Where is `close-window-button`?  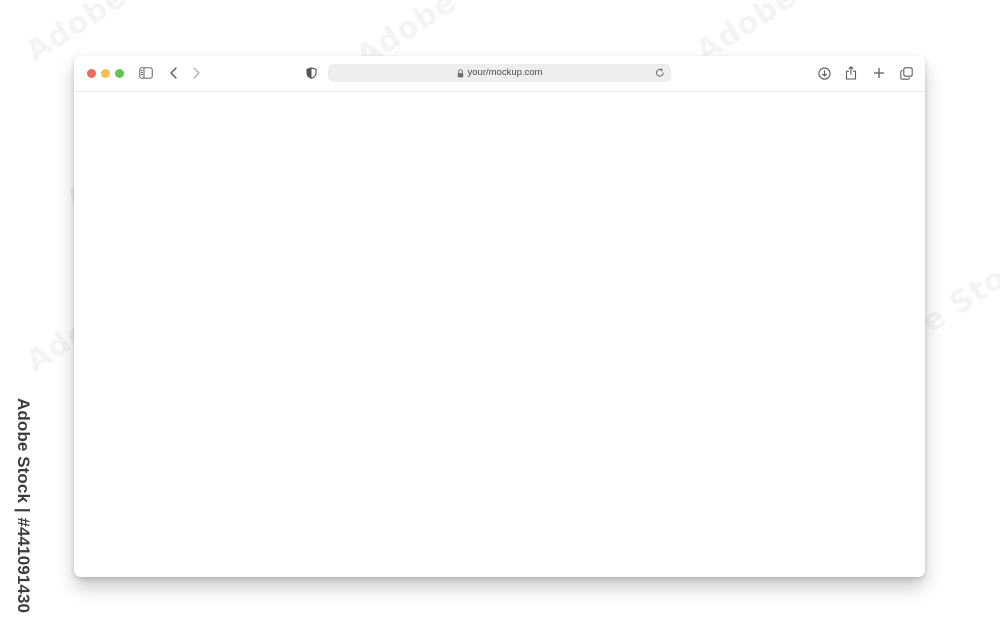
close-window-button is located at coordinates (91, 73).